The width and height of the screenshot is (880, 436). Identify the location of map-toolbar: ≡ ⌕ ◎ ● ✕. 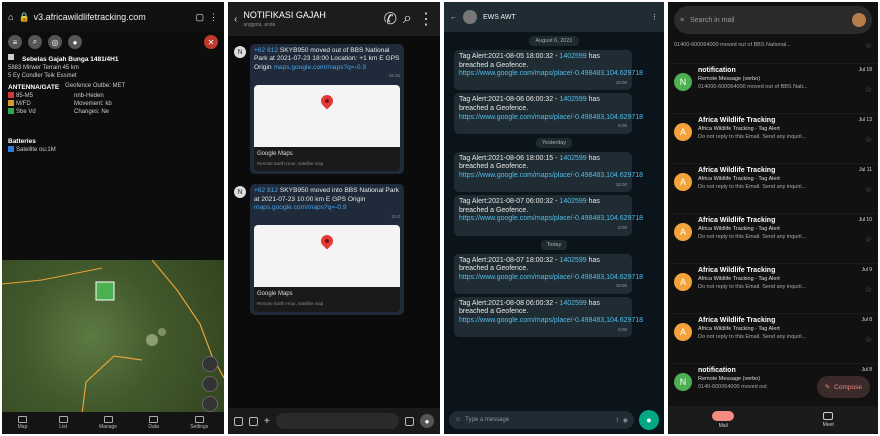
(113, 42).